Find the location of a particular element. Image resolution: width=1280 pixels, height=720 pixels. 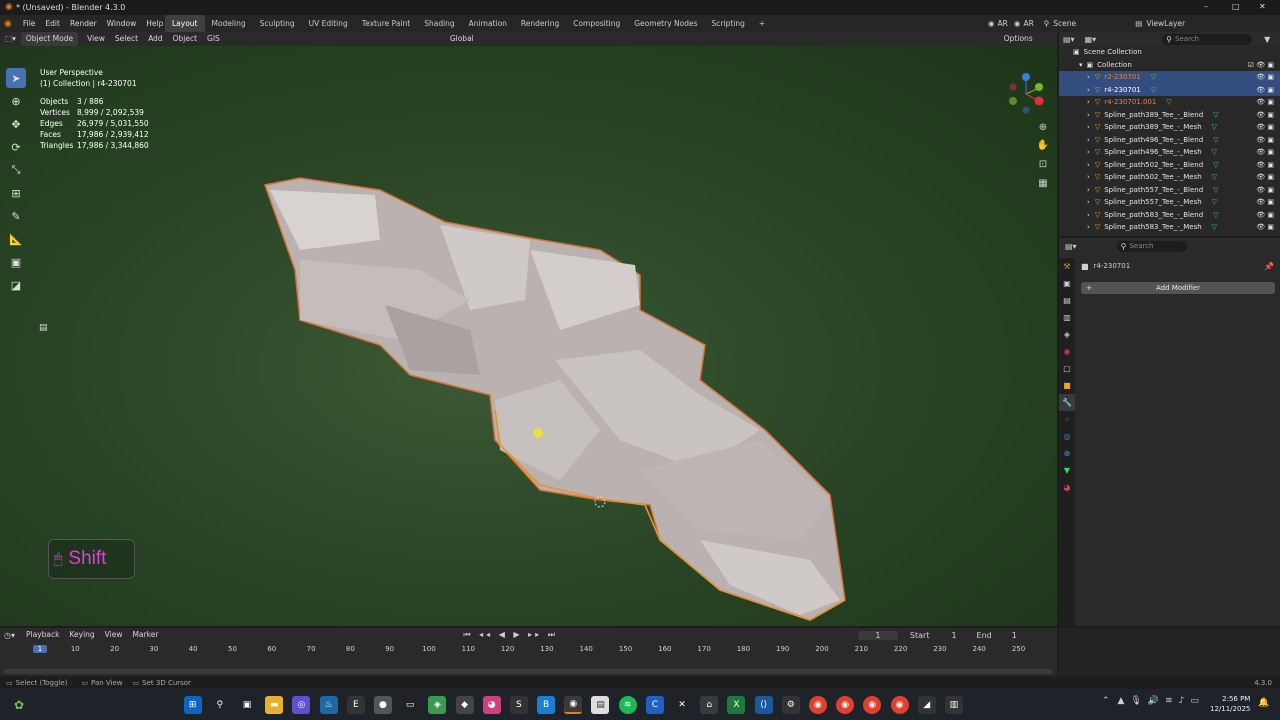

tab-animation: Animation is located at coordinates (488, 23).